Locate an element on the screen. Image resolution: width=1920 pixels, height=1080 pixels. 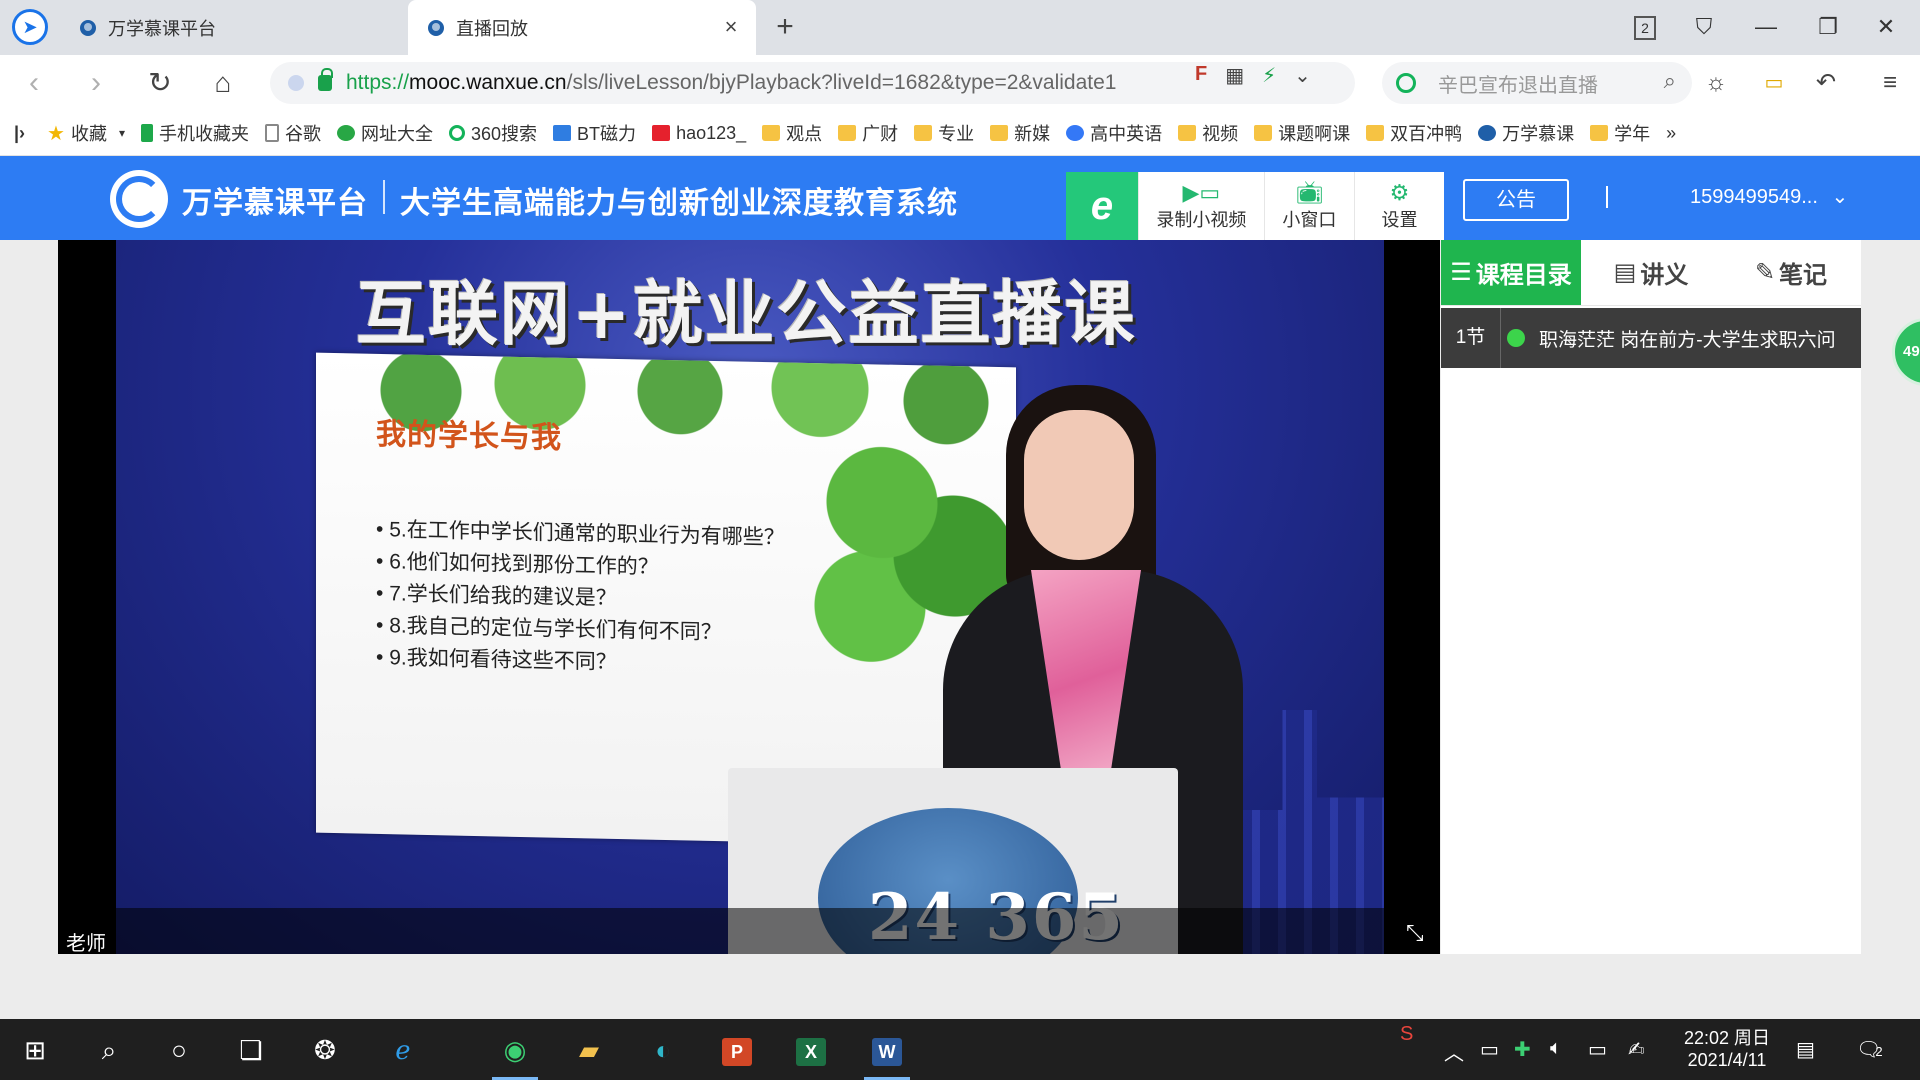
sidebar-toggle-icon: |› is located at coordinates (19, 133).